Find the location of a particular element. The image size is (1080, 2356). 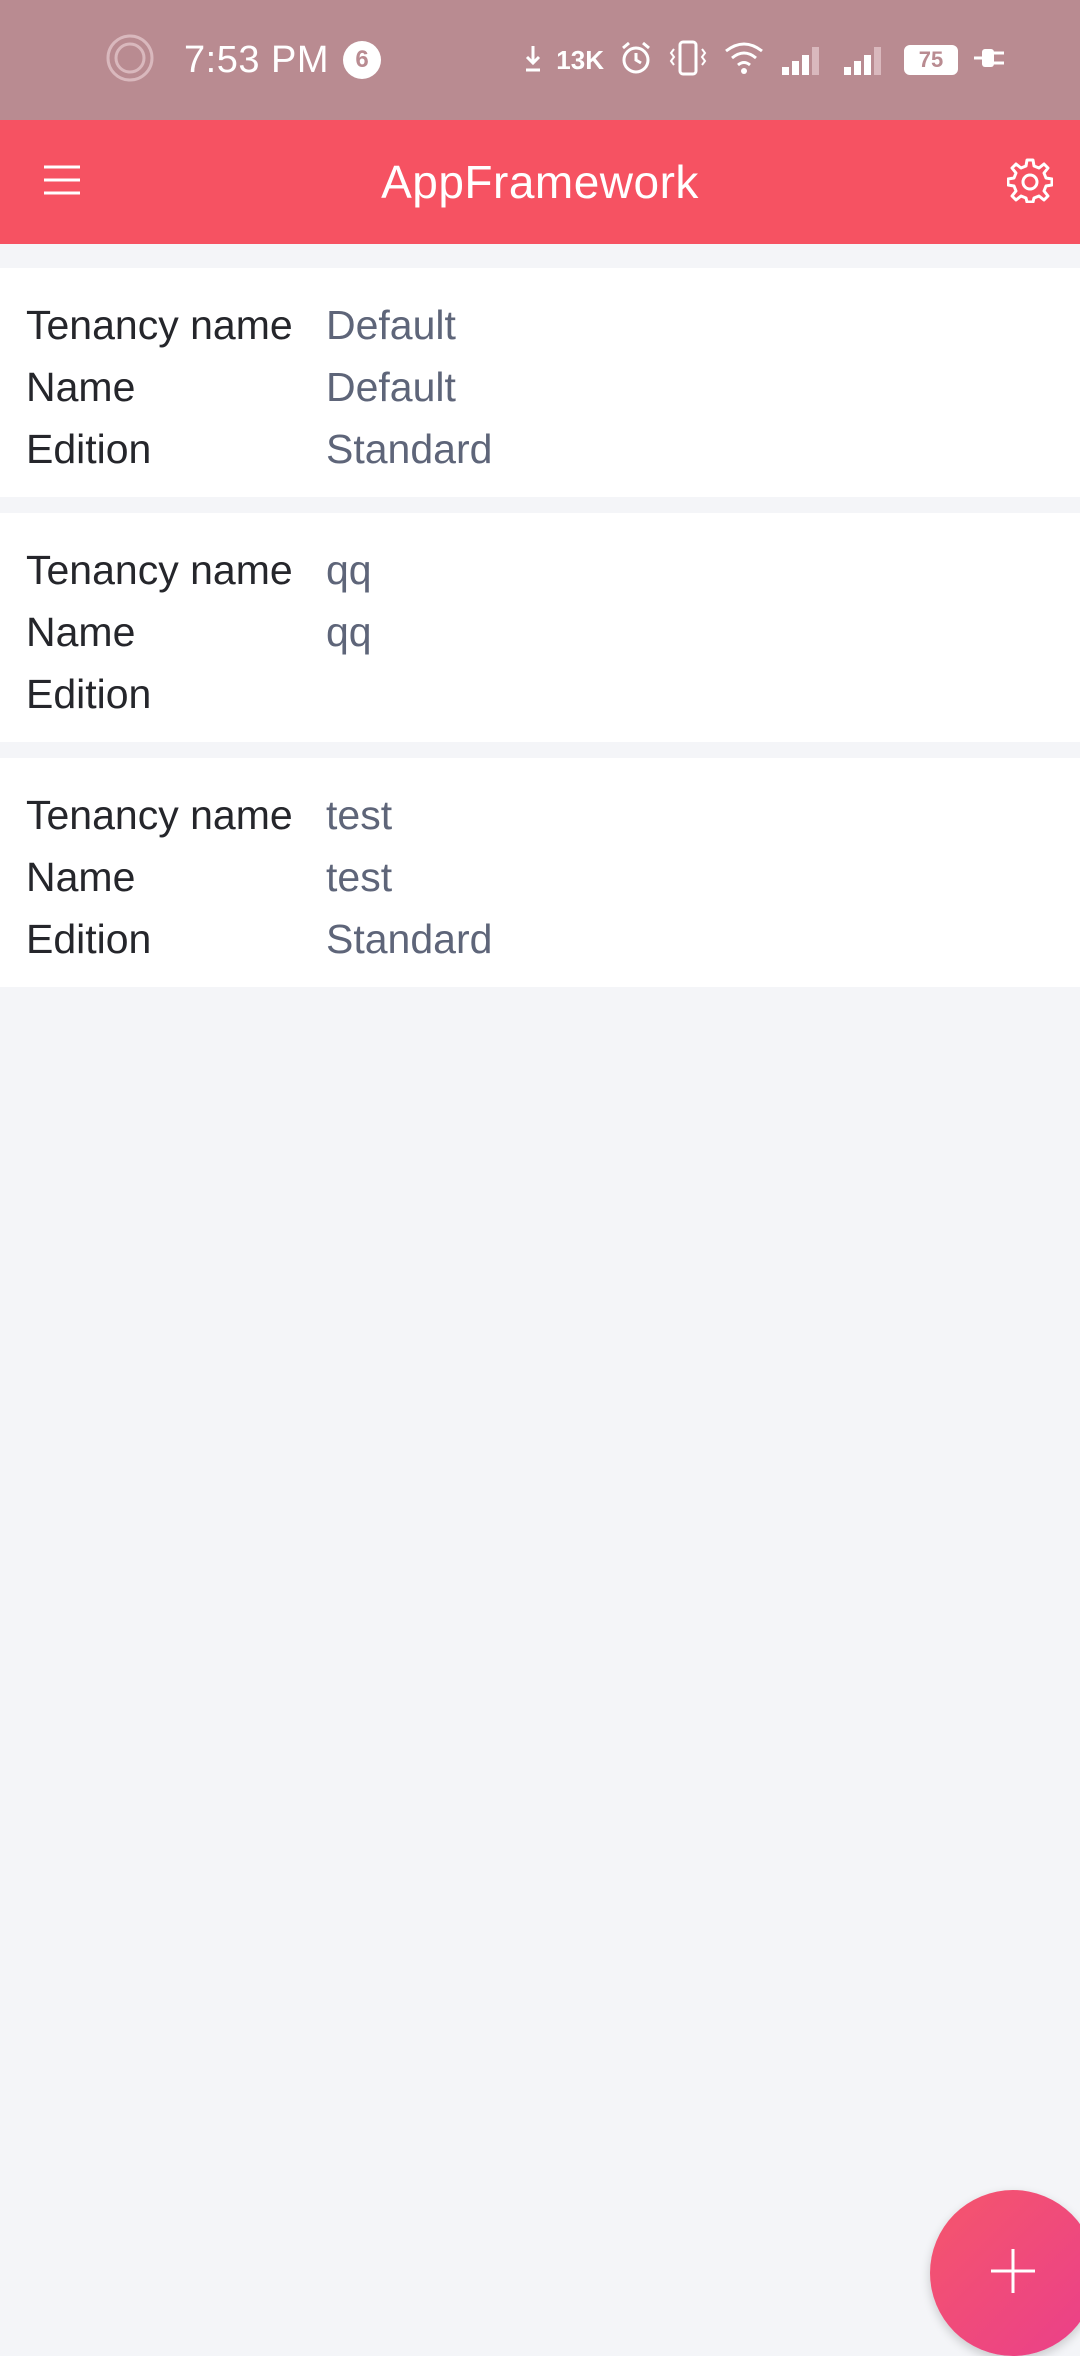

status-bar: 7:53 PM 6 13K 75 is located at coordinates (540, 60).